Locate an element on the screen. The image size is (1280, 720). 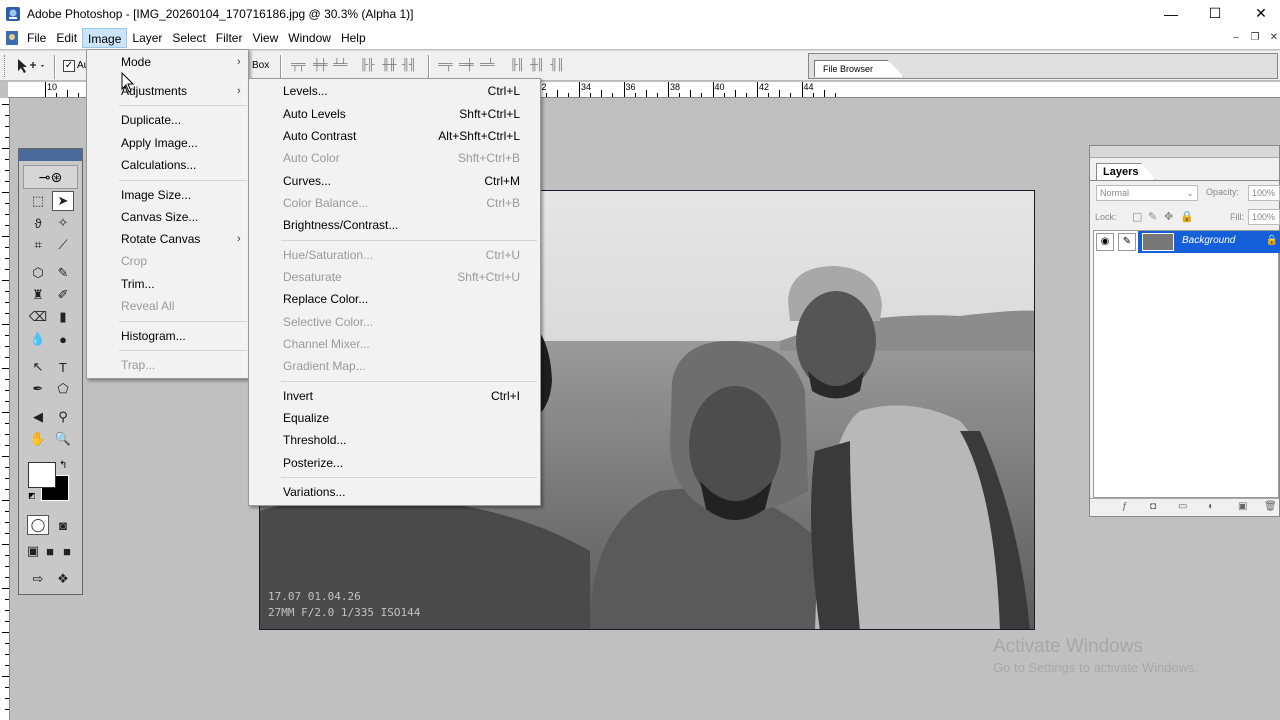
fill-field: 100% is located at coordinates (1264, 217).